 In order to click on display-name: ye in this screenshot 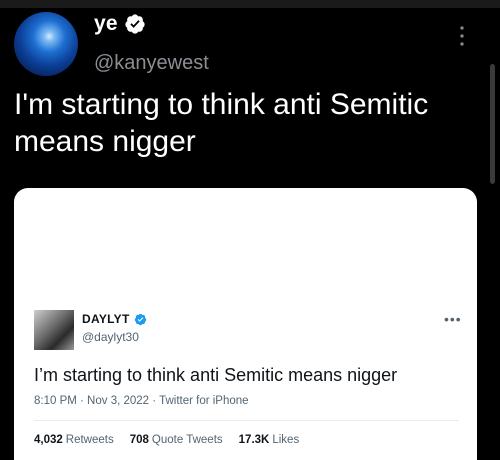, I will do `click(106, 24)`.